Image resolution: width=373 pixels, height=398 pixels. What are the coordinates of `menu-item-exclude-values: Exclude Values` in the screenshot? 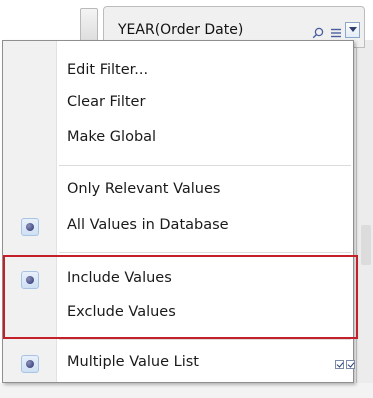 It's located at (178, 313).